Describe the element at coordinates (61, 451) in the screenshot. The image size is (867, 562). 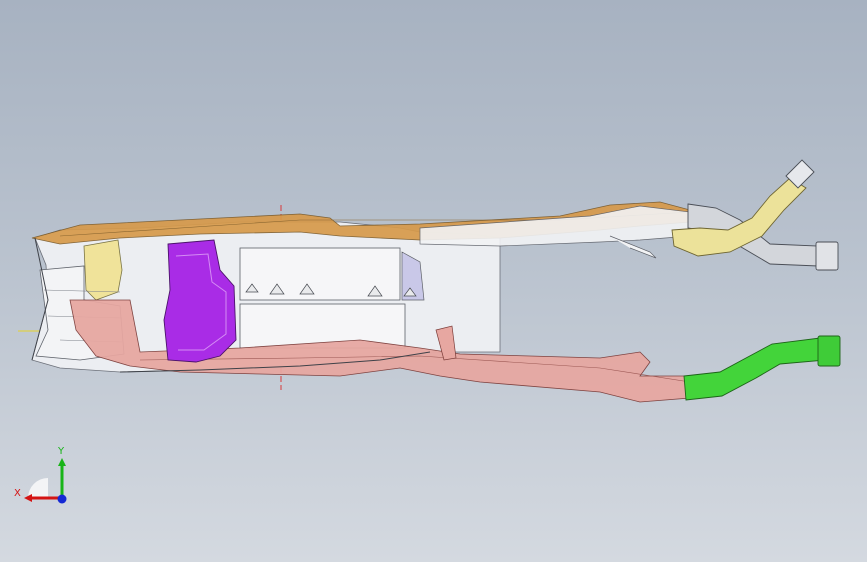
I see `y-axis-label: Y` at that location.